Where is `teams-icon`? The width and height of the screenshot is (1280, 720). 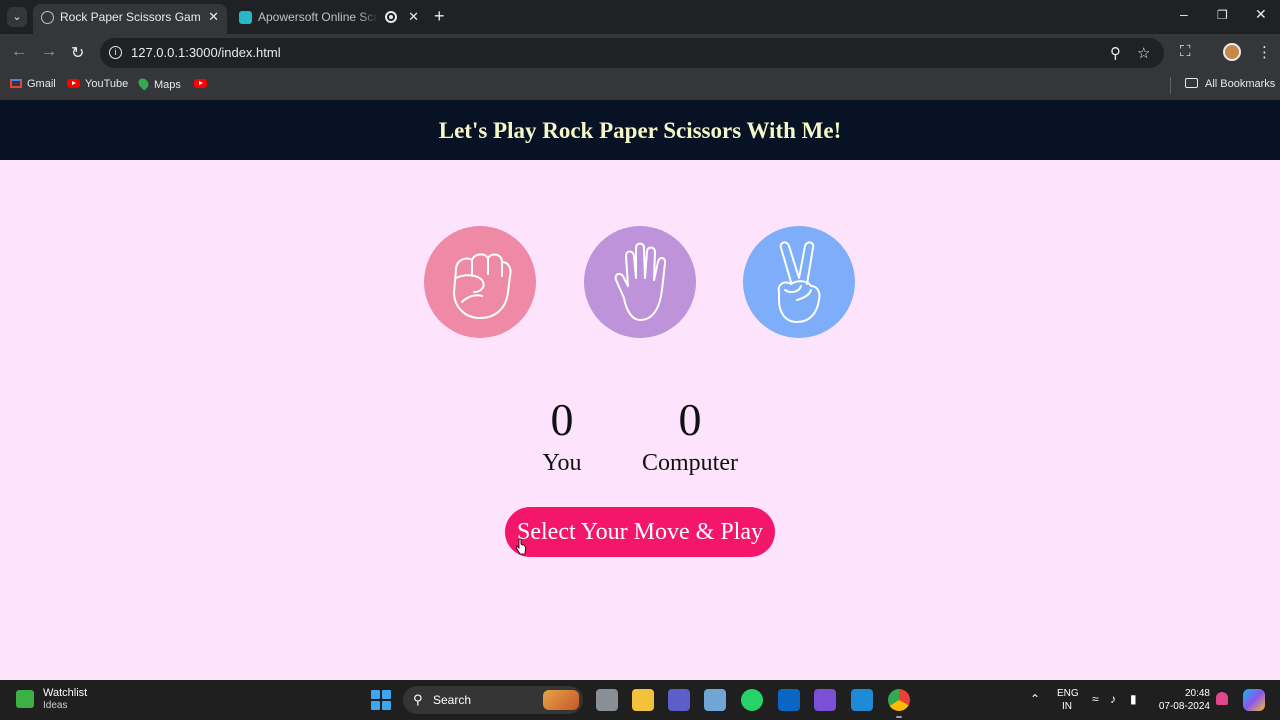
teams-icon is located at coordinates (679, 700).